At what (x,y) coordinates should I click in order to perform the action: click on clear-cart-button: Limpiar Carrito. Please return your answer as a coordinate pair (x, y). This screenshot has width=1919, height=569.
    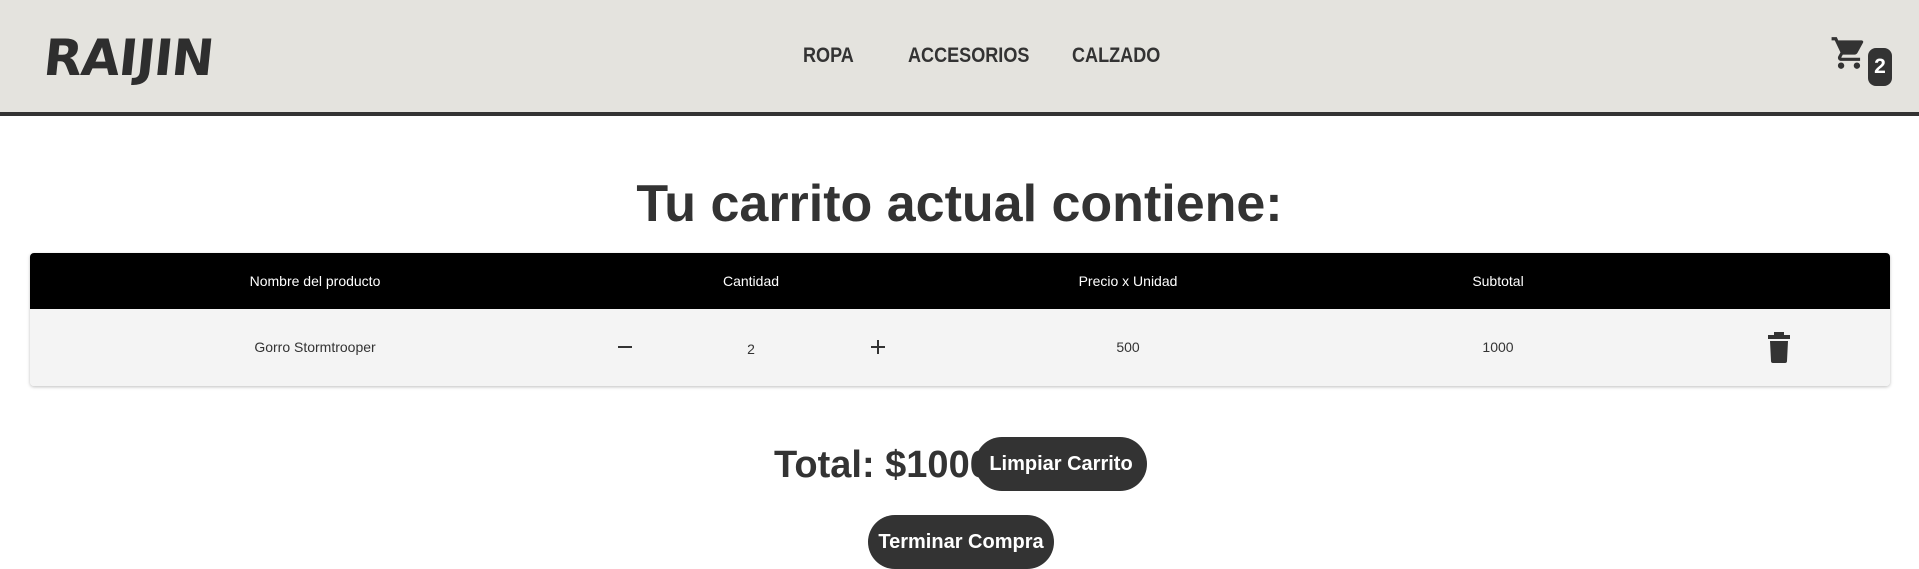
    Looking at the image, I should click on (1061, 464).